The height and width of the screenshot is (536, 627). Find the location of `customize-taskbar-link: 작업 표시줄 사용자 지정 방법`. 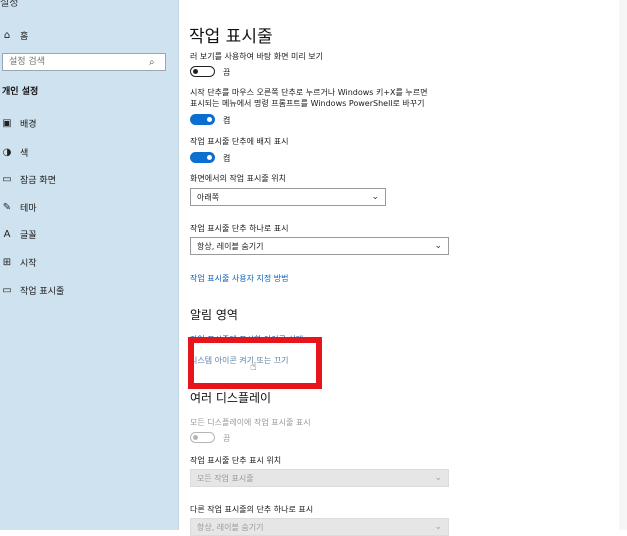

customize-taskbar-link: 작업 표시줄 사용자 지정 방법 is located at coordinates (239, 278).